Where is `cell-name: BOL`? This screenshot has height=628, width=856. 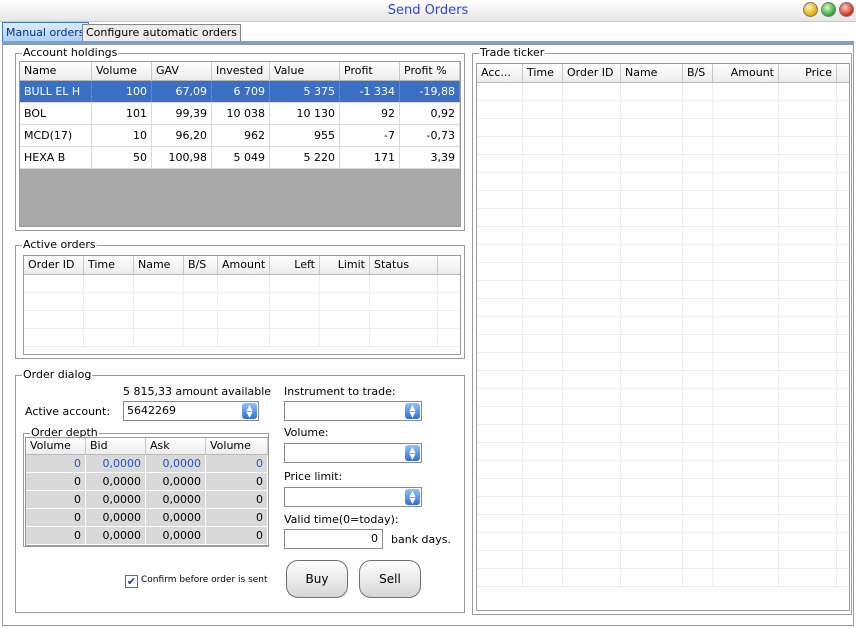
cell-name: BOL is located at coordinates (56, 113).